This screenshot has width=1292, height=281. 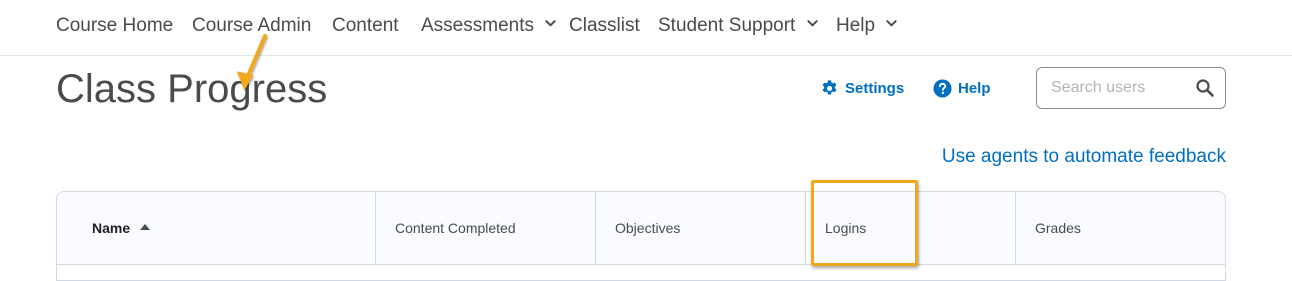 I want to click on nav-classlist-label: Classlist, so click(x=604, y=25).